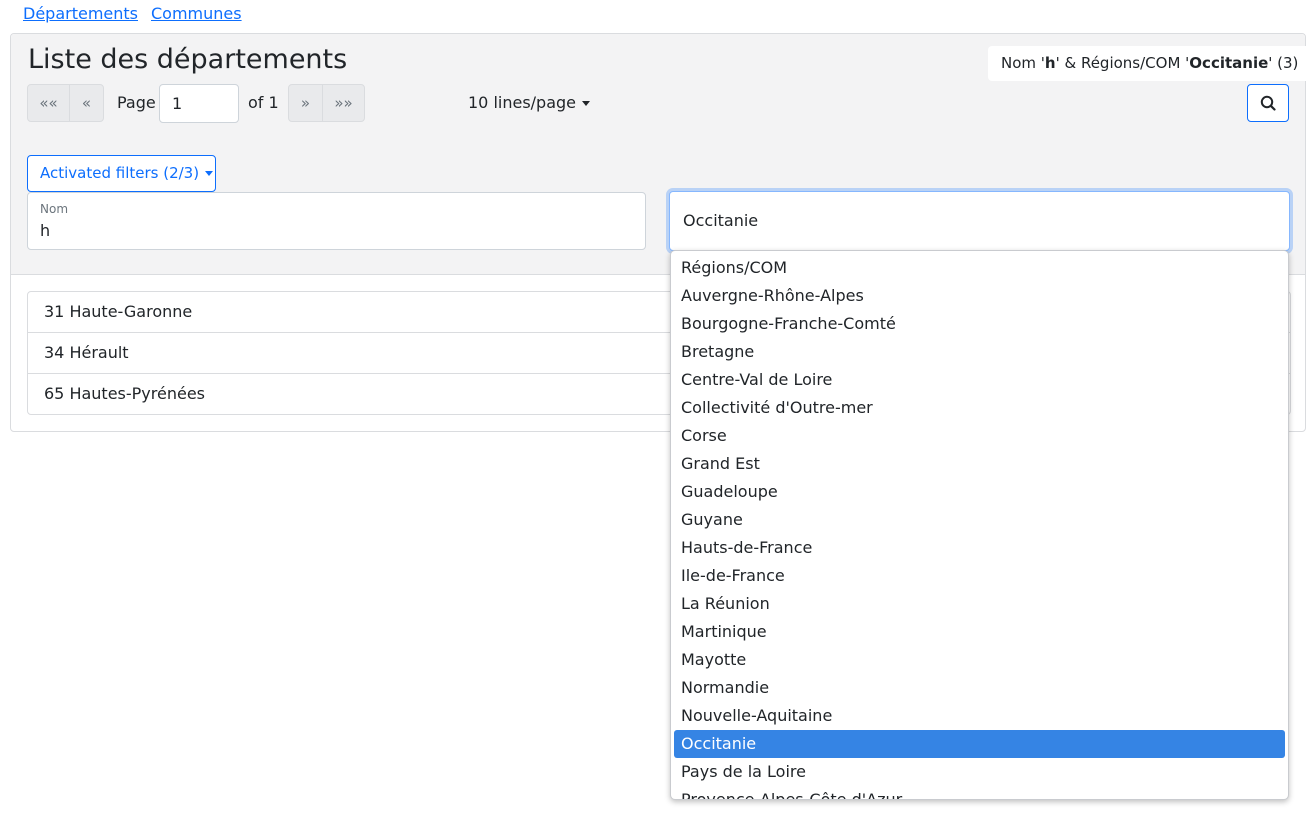 This screenshot has width=1315, height=831. Describe the element at coordinates (343, 103) in the screenshot. I see `last-page-button: »»` at that location.